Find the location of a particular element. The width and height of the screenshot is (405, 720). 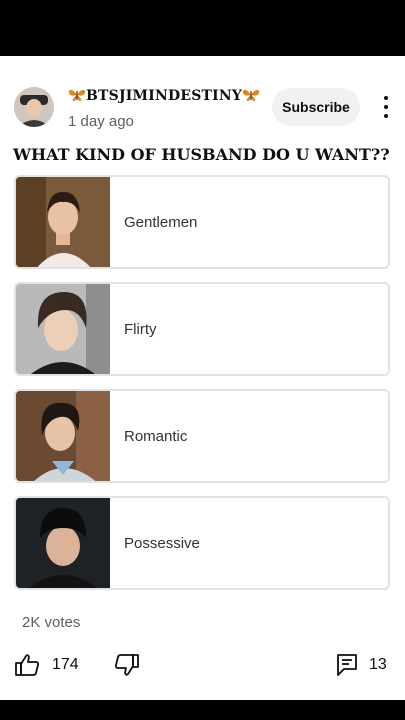

option-label: Possessive is located at coordinates (162, 543).